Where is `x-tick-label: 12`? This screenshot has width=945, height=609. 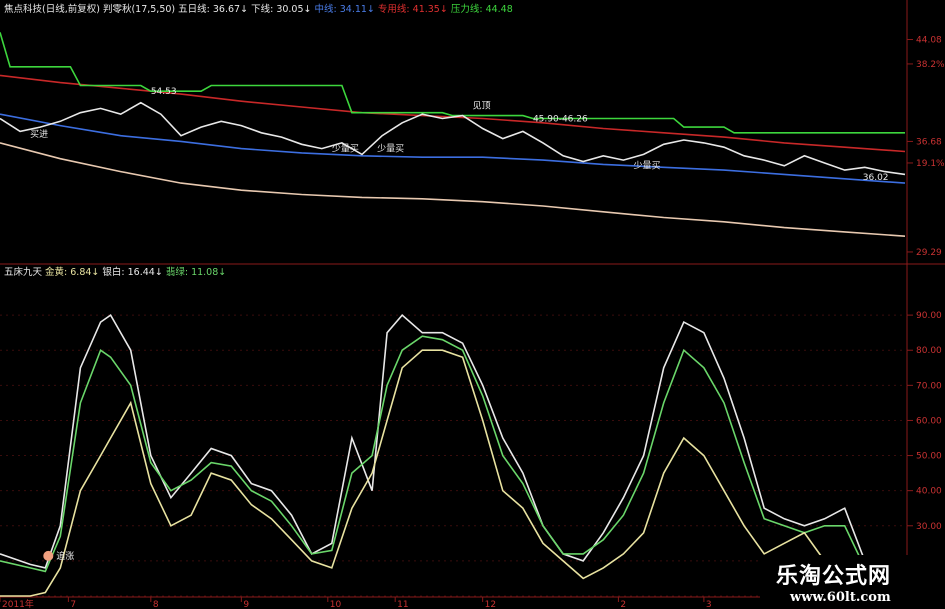
x-tick-label: 12 is located at coordinates (490, 604).